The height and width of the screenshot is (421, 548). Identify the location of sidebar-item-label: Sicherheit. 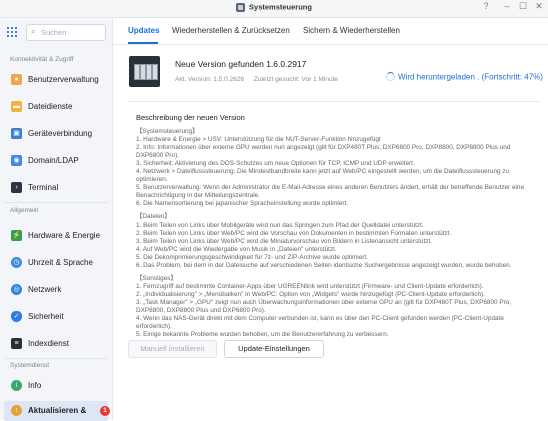
(46, 316).